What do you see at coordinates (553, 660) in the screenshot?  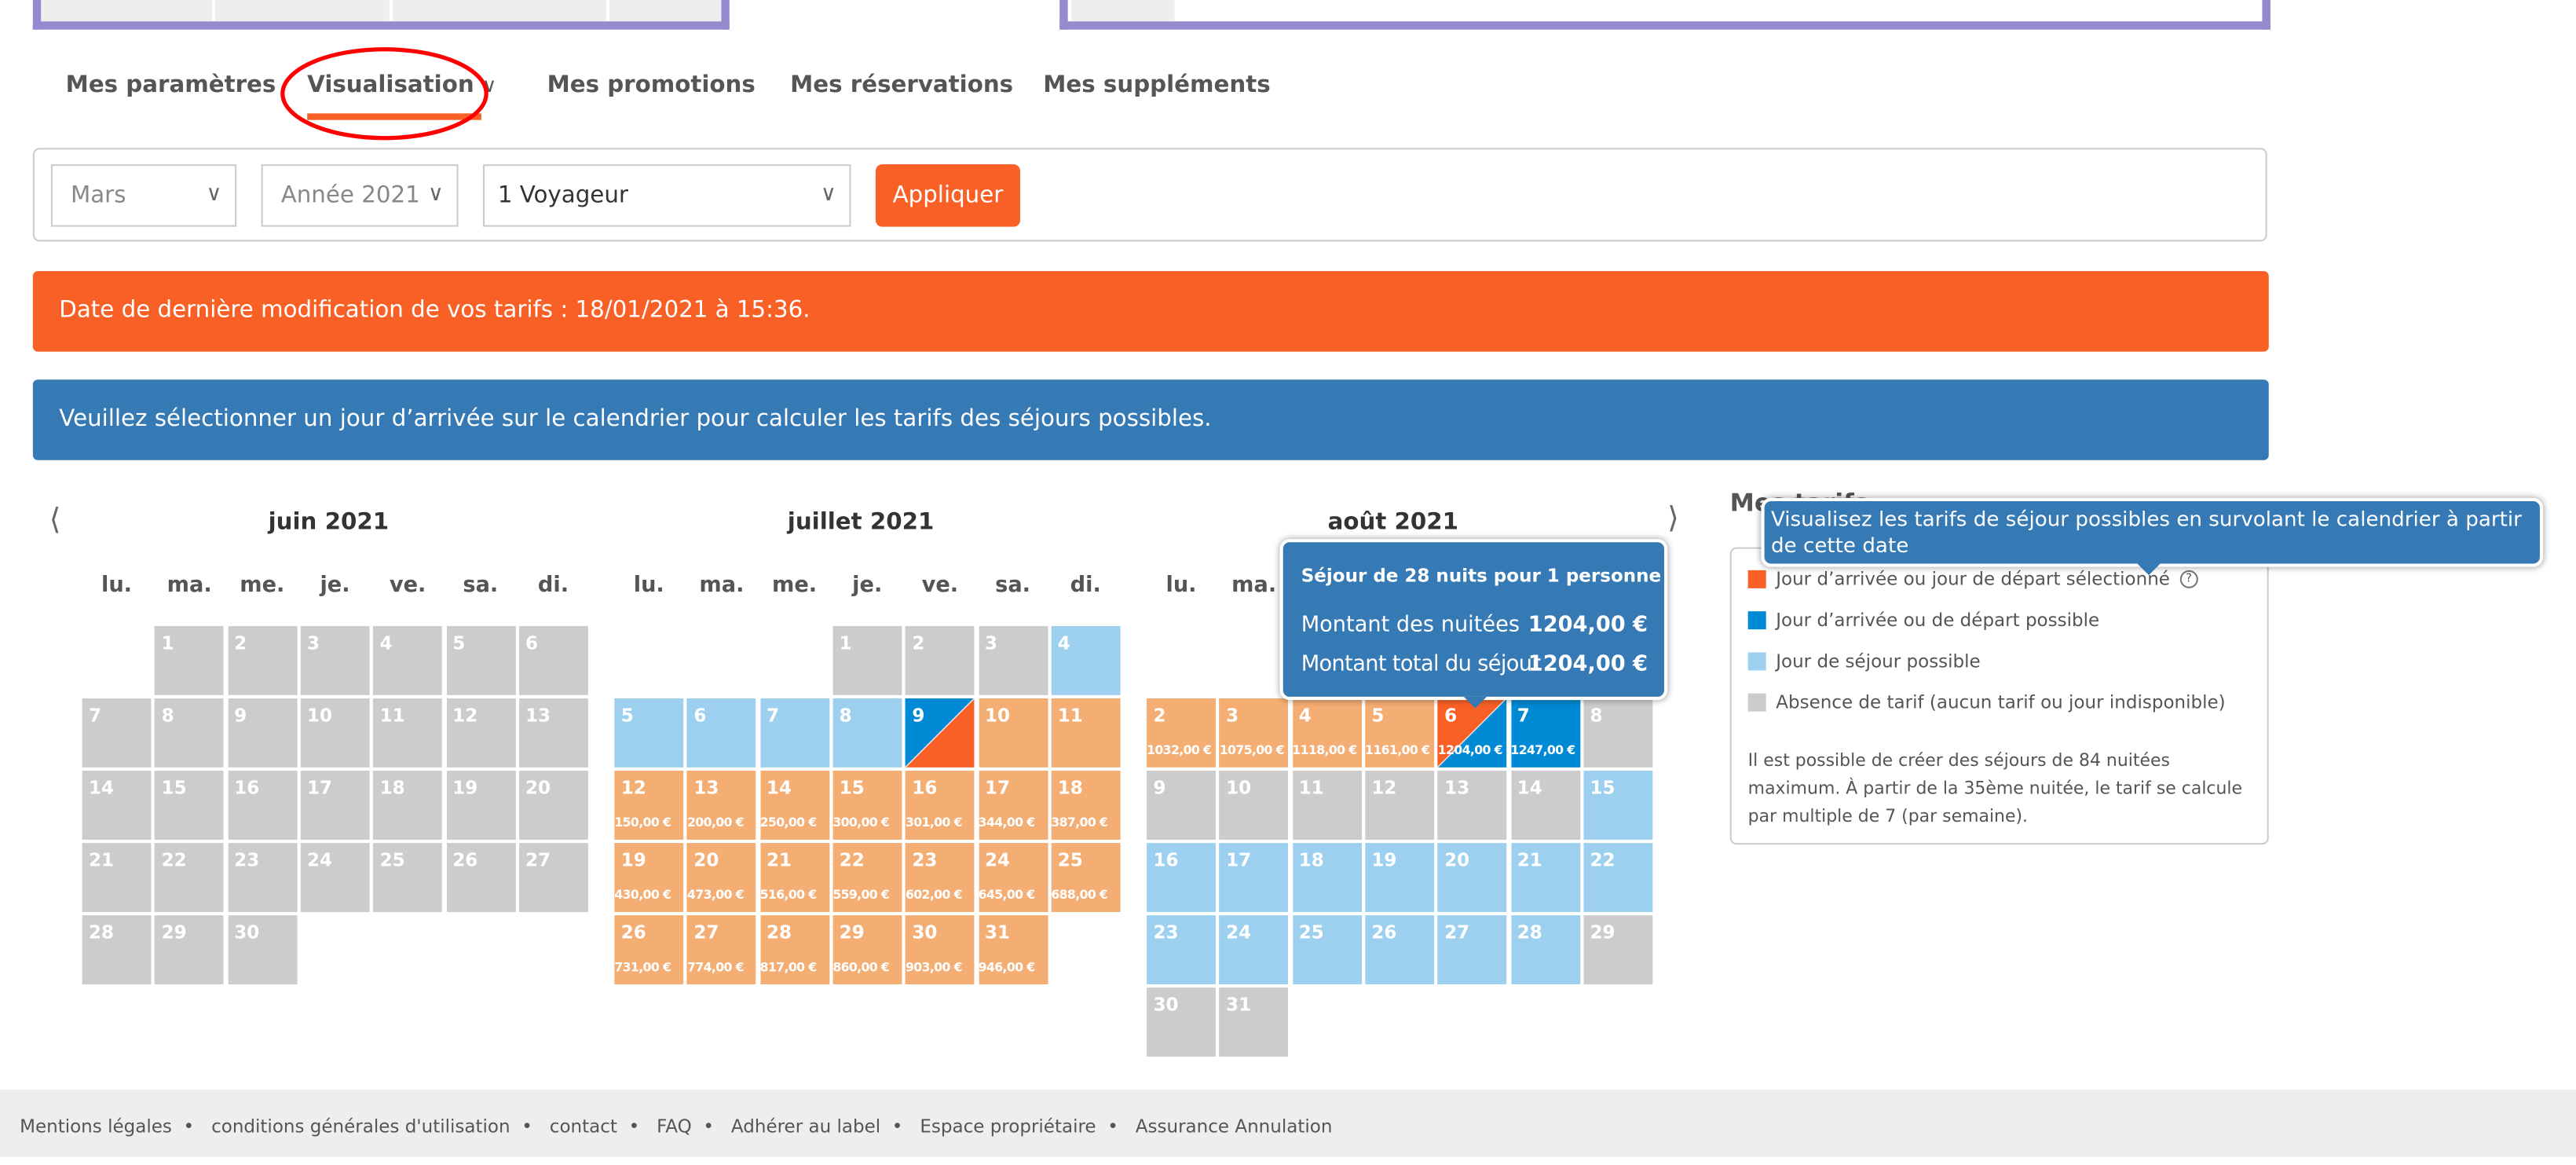 I see `calendar-day-none: 6` at bounding box center [553, 660].